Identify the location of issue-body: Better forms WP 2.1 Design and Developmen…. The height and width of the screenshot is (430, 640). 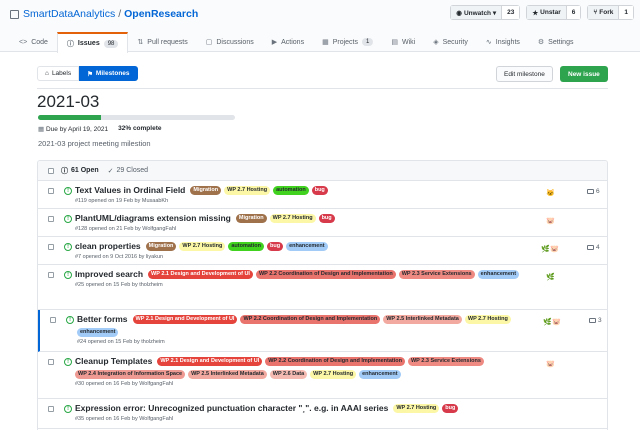
(307, 329).